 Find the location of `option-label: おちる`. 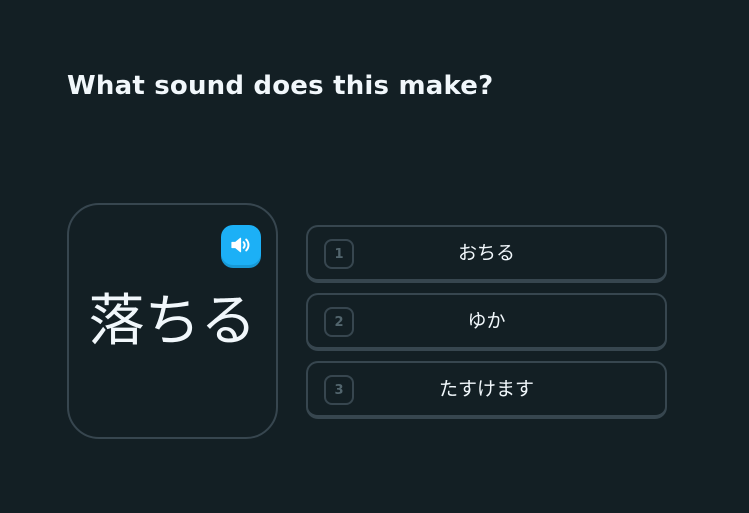

option-label: おちる is located at coordinates (486, 253).